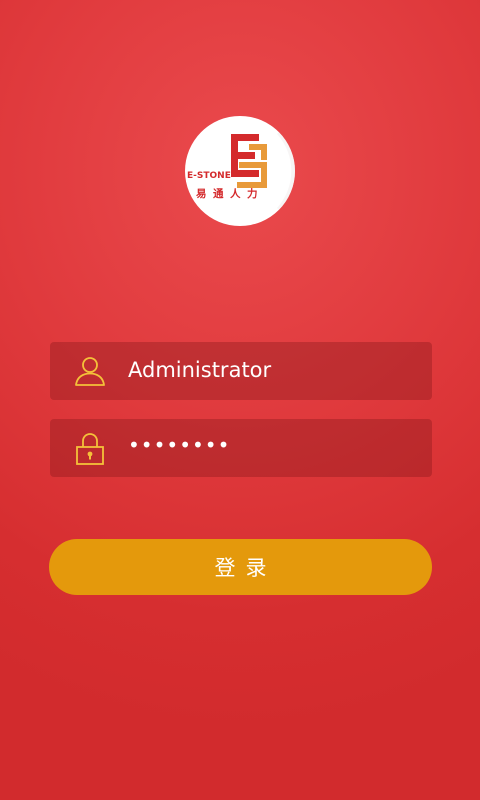  Describe the element at coordinates (241, 448) in the screenshot. I see `password-field: ••••••••` at that location.